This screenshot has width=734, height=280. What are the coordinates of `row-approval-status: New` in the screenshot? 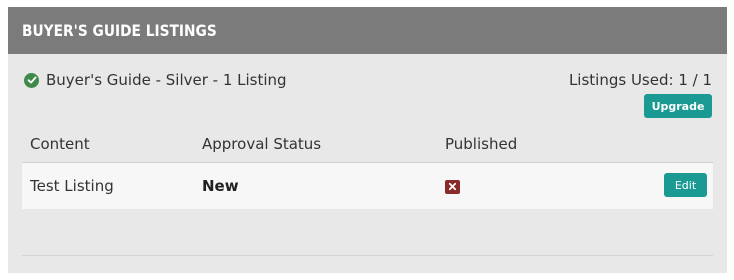 It's located at (220, 186).